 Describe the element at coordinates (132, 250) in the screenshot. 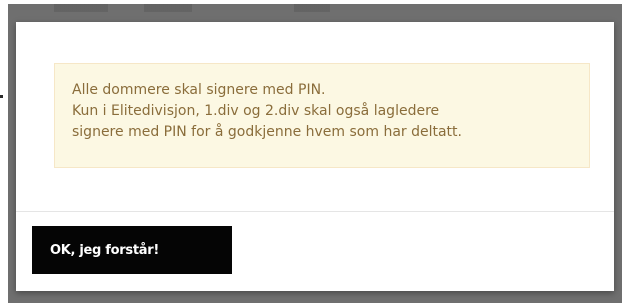

I see `confirm-button: OK, jeg forstår!` at that location.